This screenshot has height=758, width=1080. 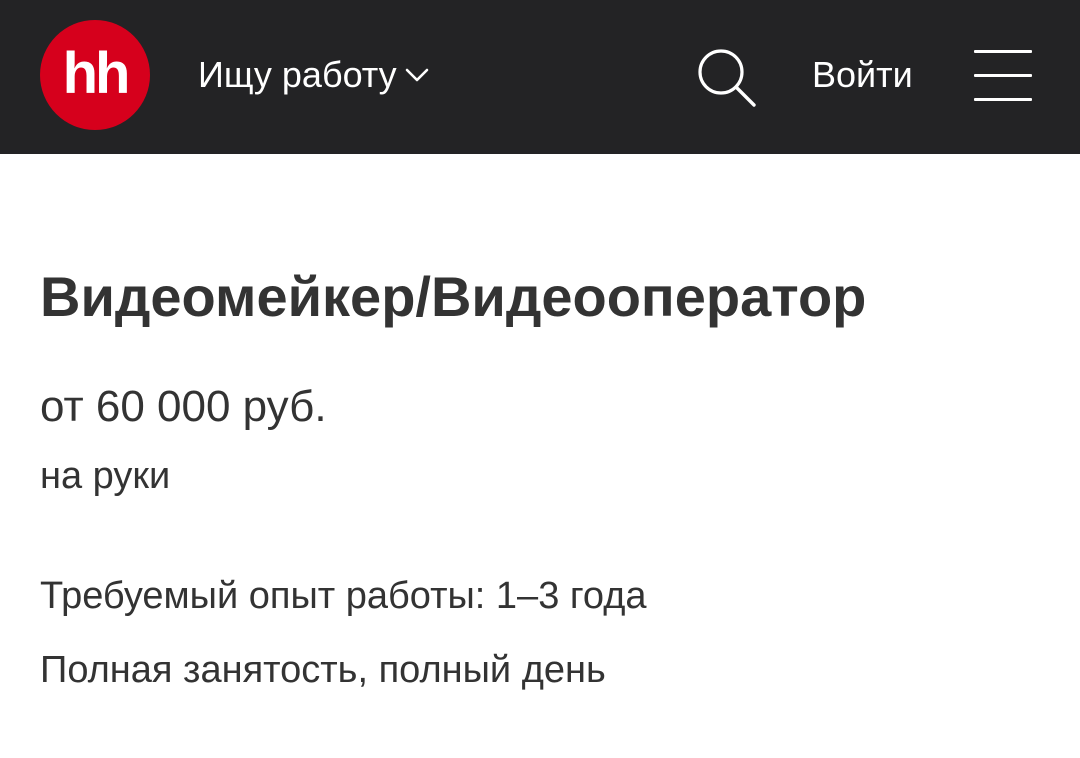 I want to click on menu-bar-bottom, so click(x=1003, y=99).